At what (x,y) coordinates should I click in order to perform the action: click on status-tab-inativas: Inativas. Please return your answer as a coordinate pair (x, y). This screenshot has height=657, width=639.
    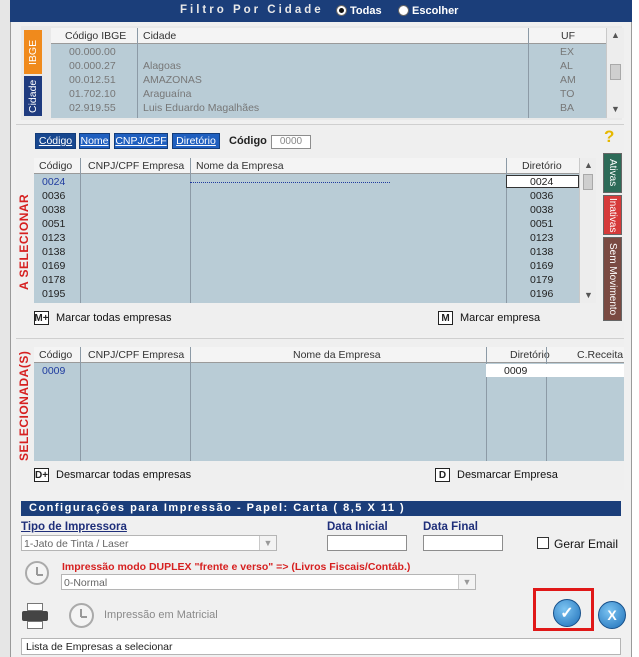
    Looking at the image, I should click on (612, 215).